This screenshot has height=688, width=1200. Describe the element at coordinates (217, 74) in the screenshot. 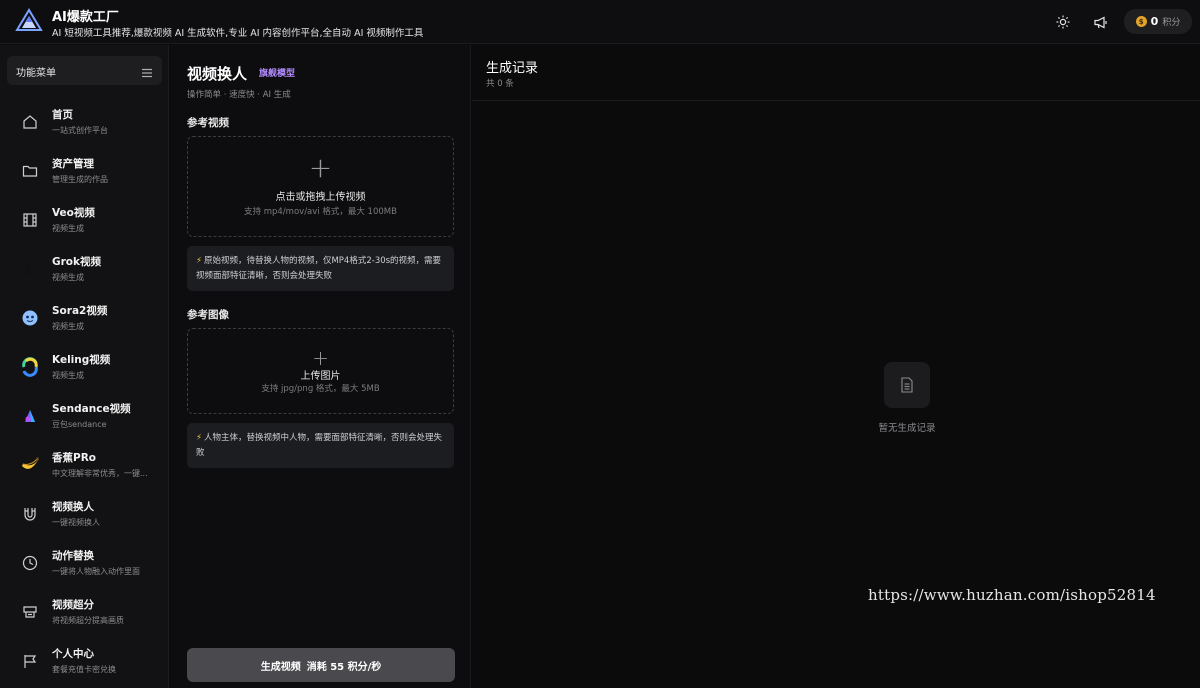

I see `page-title: 视频换人` at that location.